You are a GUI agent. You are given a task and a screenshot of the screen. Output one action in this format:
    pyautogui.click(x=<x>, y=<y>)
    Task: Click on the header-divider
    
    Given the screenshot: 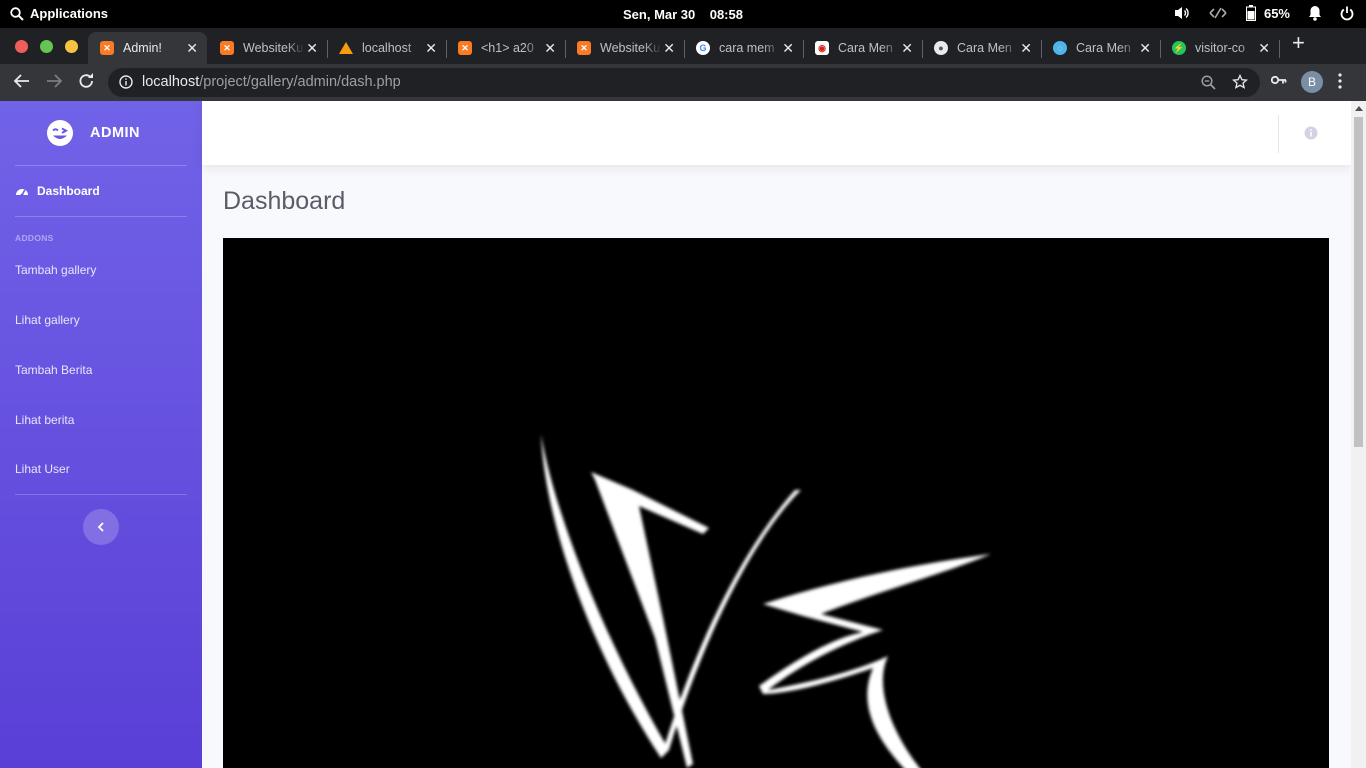 What is the action you would take?
    pyautogui.click(x=1278, y=134)
    